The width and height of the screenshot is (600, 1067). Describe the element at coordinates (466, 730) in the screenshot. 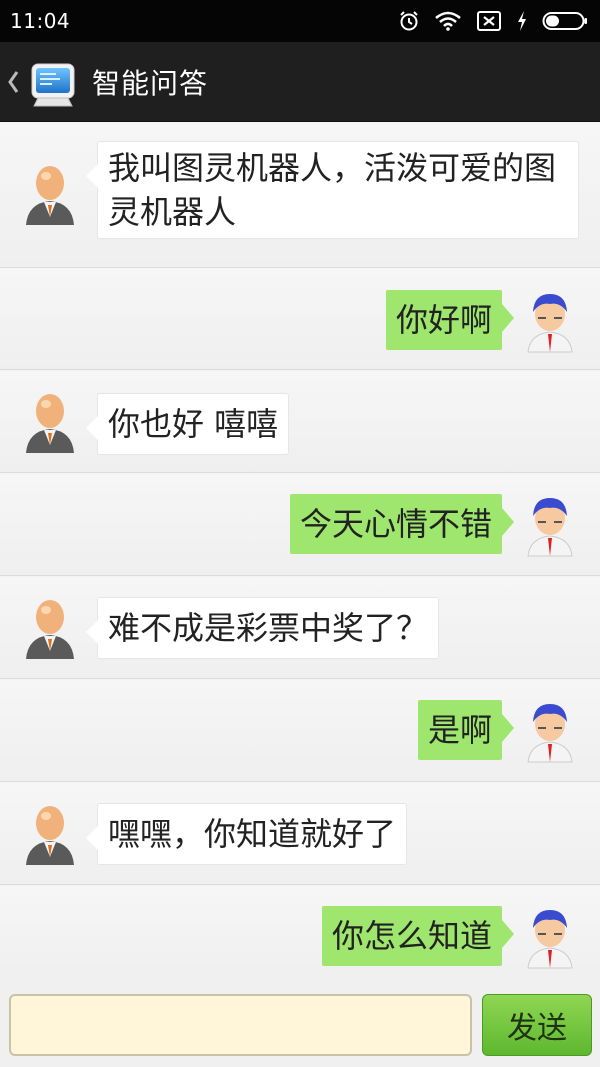

I see `user-message: 是啊` at that location.